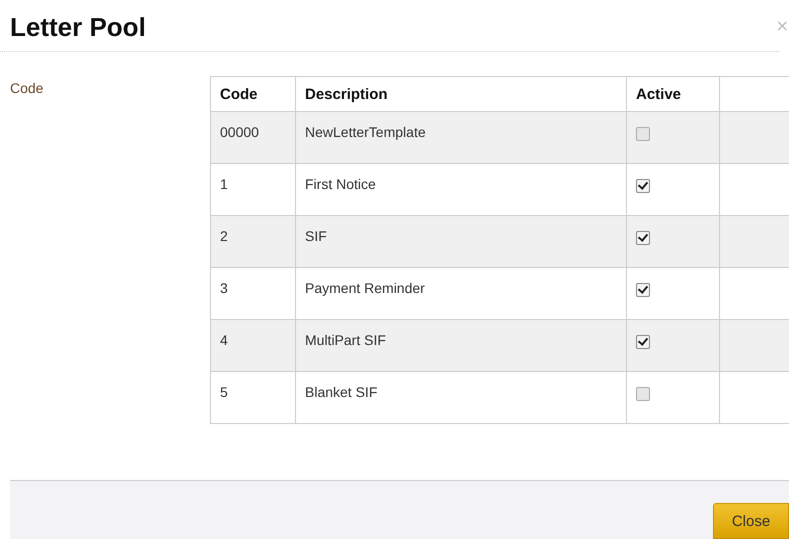  I want to click on column-header: Code, so click(253, 94).